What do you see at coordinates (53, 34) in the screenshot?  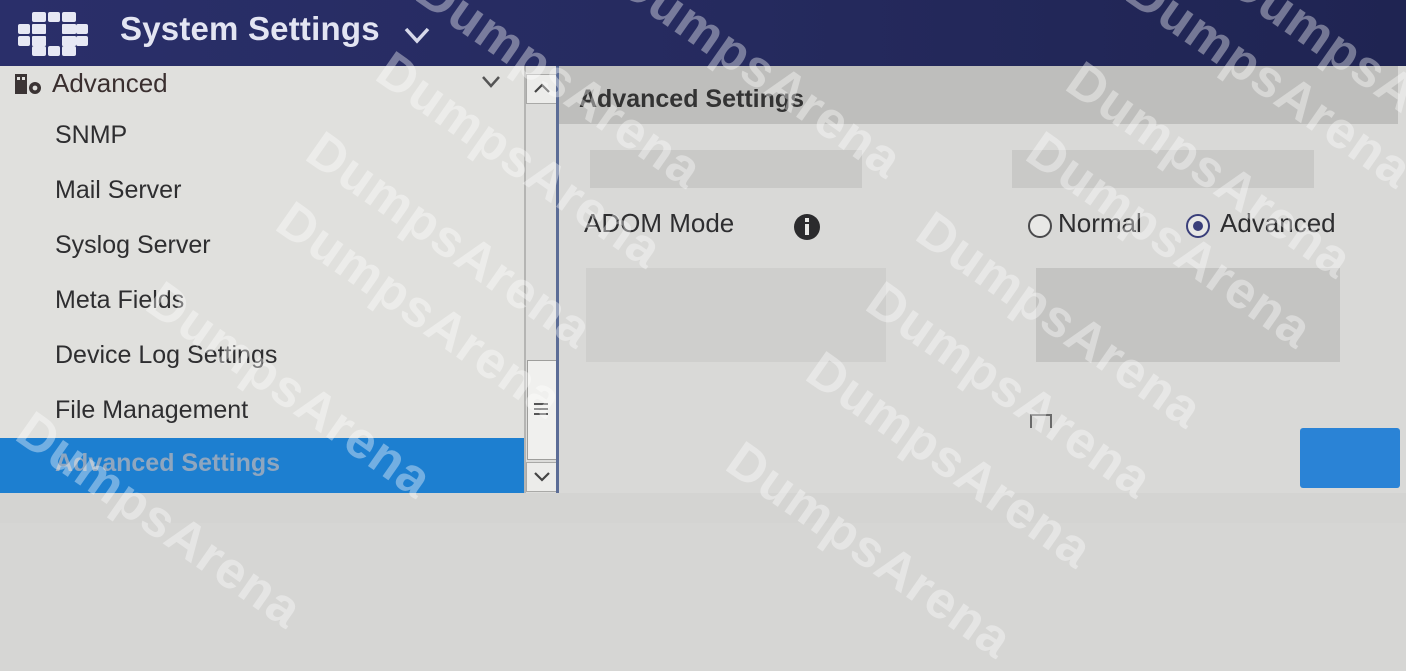 I see `fortinet-grid-logo-icon` at bounding box center [53, 34].